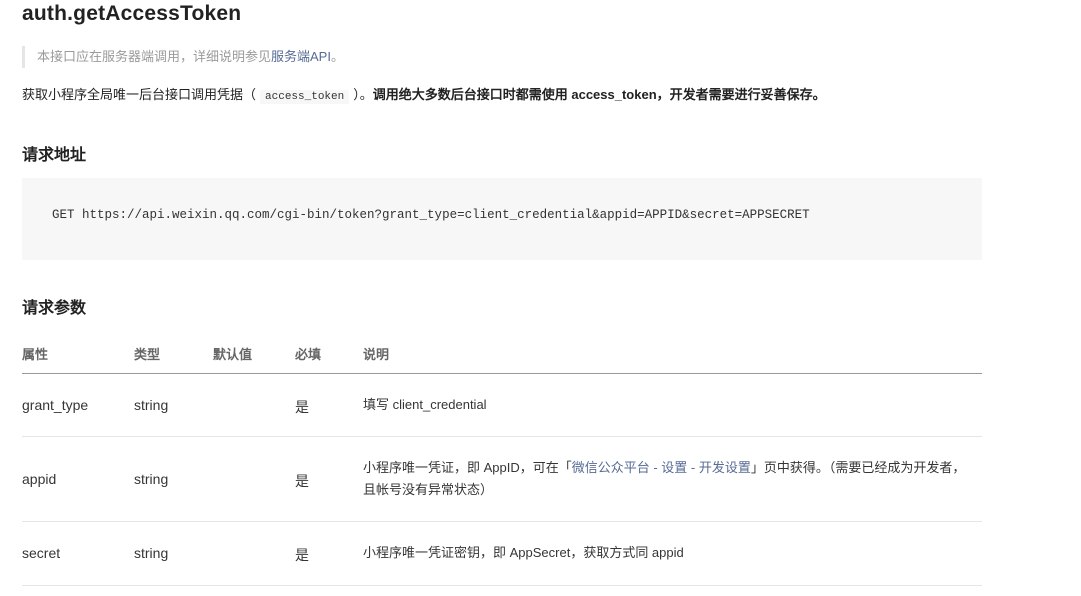 This screenshot has height=596, width=1081. What do you see at coordinates (502, 354) in the screenshot?
I see `table-header: 属性 类型 默认值 必填 说明` at bounding box center [502, 354].